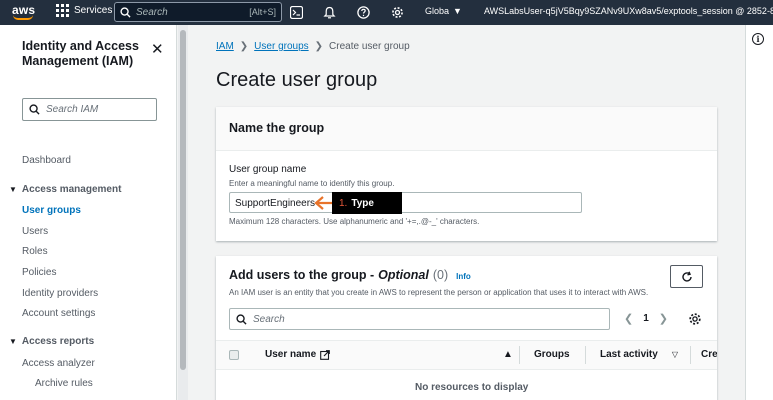  What do you see at coordinates (281, 46) in the screenshot?
I see `breadcrumb-user-groups-link: User groups` at bounding box center [281, 46].